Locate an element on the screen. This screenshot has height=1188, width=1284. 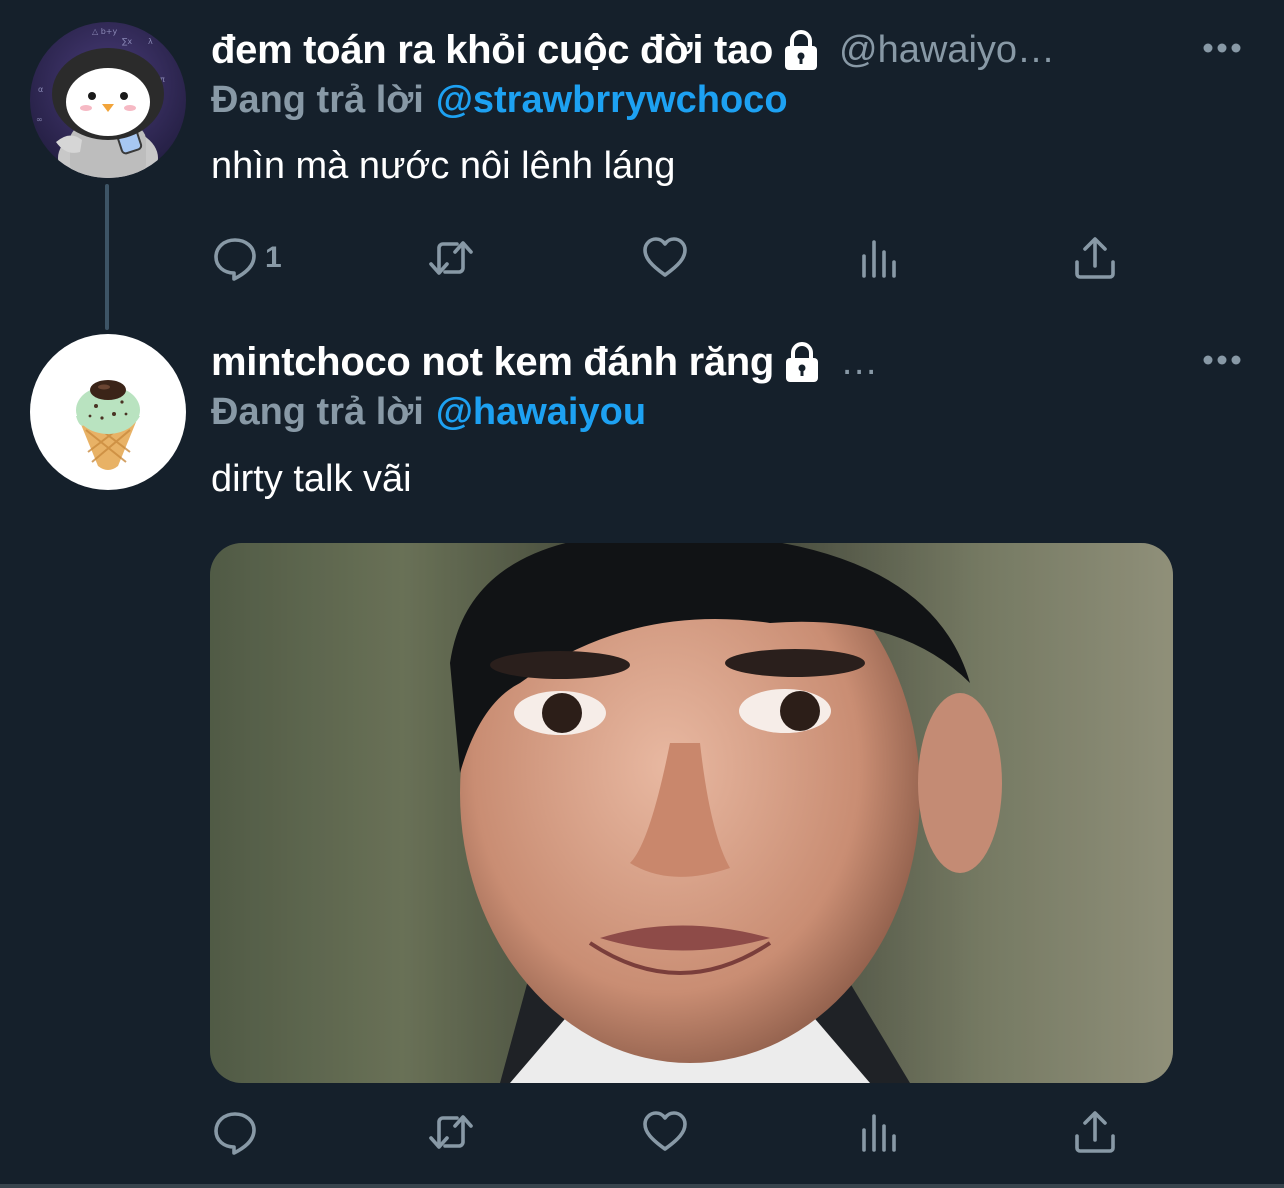
avatar-ice-cream is located at coordinates (108, 412).